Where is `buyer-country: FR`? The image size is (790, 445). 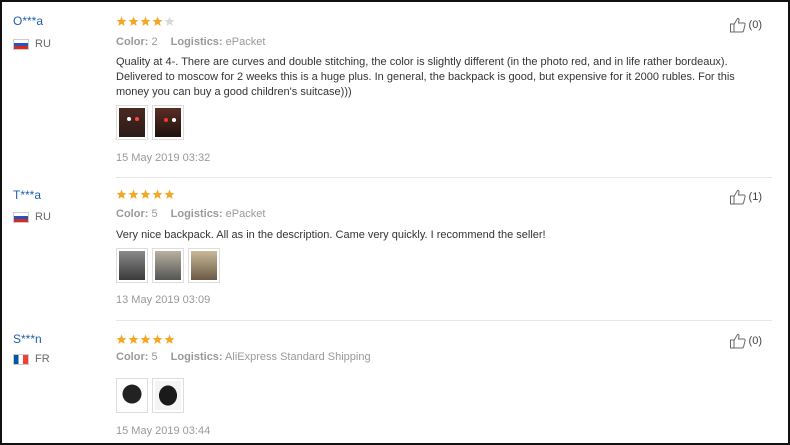
buyer-country: FR is located at coordinates (31, 359).